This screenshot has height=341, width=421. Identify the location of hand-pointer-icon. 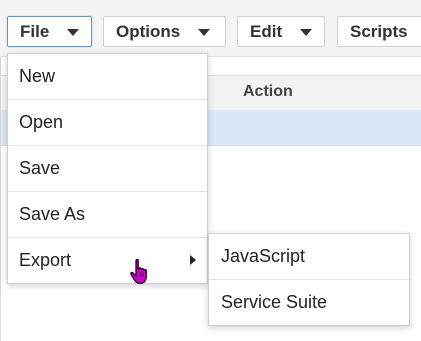
(138, 271).